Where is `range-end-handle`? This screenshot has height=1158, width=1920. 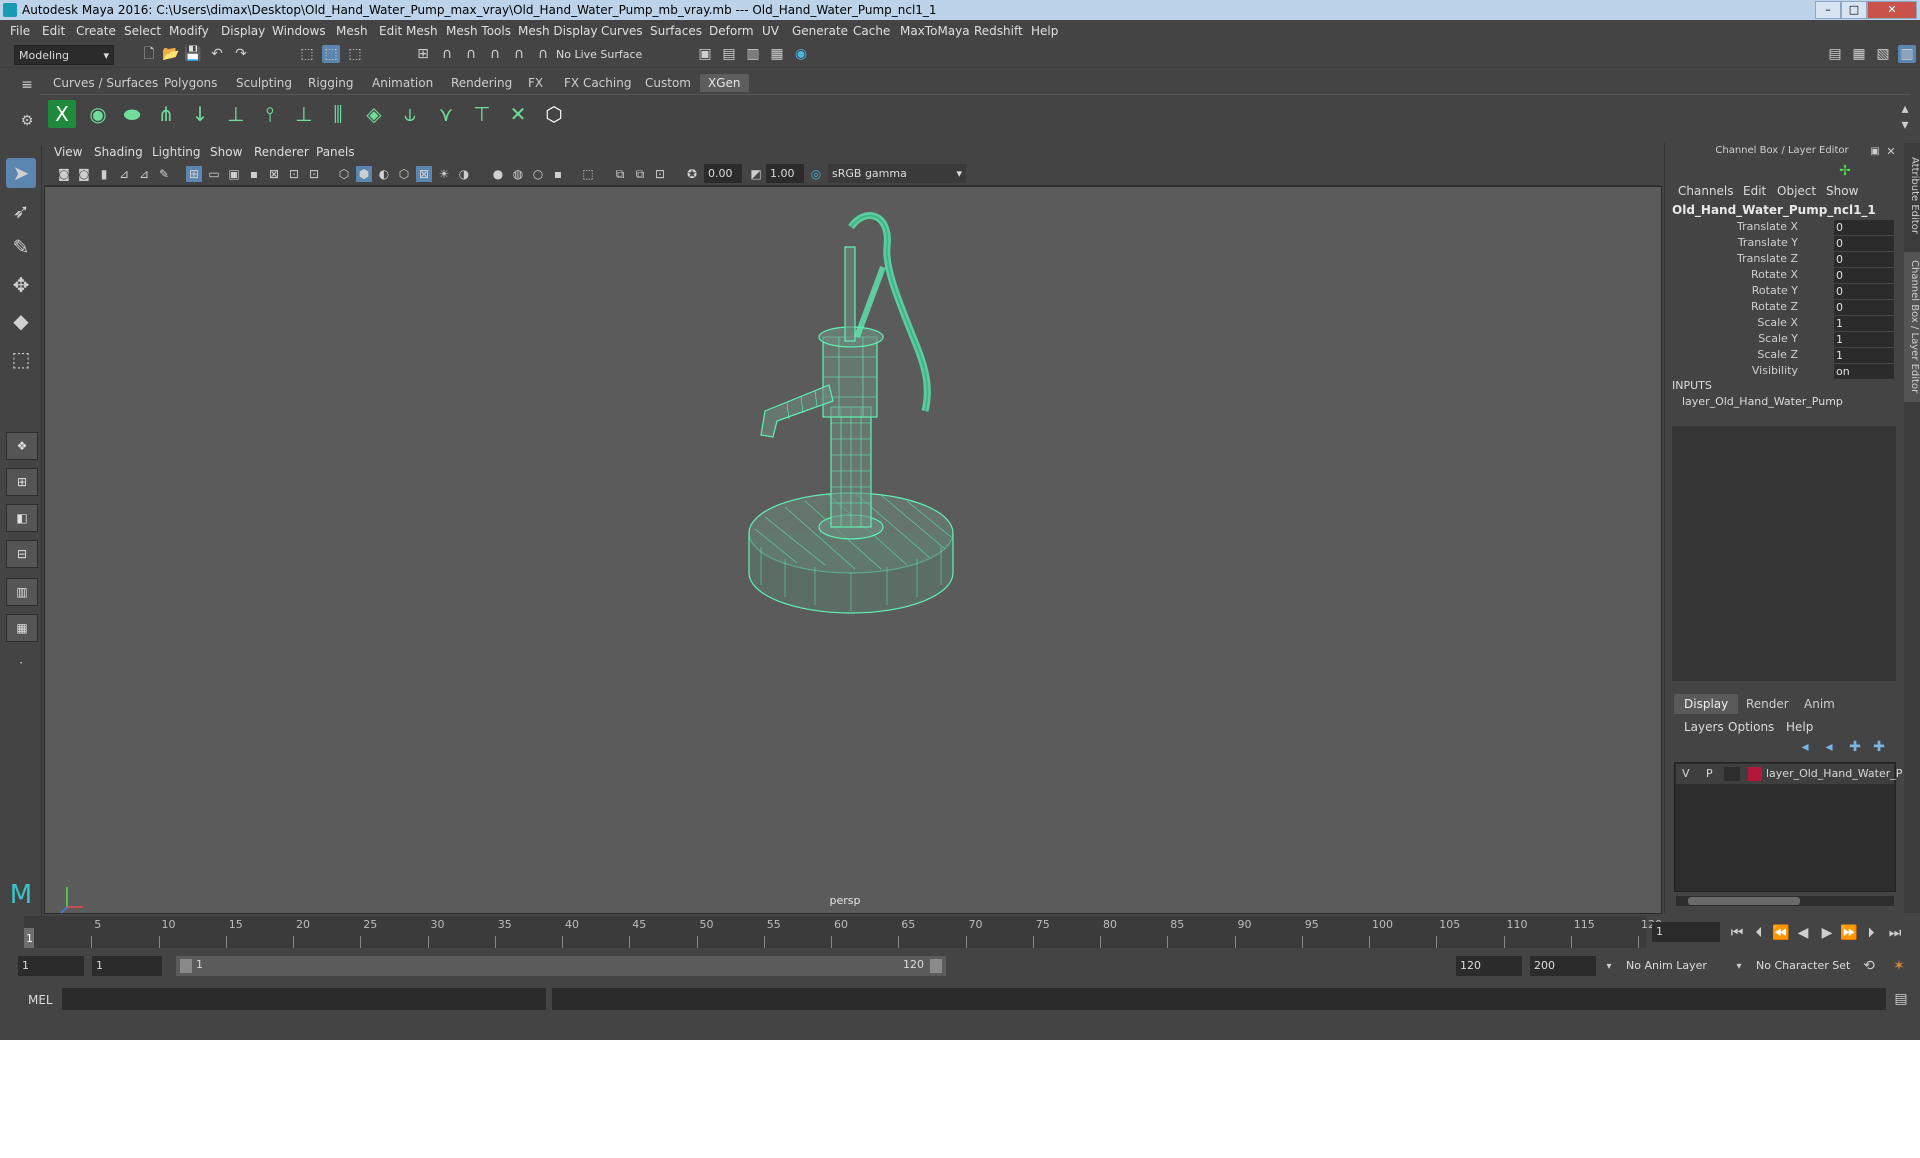
range-end-handle is located at coordinates (936, 966).